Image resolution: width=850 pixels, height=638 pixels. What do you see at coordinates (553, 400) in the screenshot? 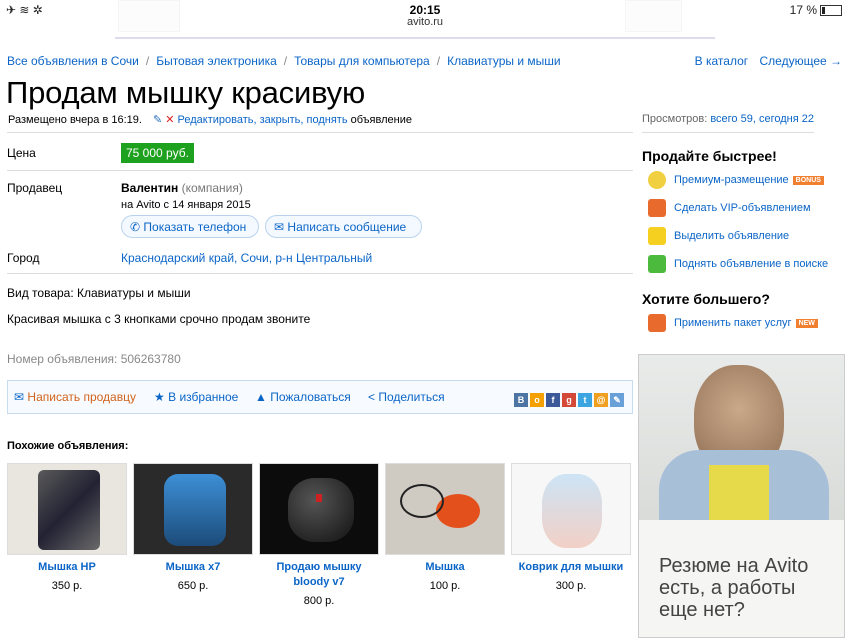
I see `facebook-icon: f` at bounding box center [553, 400].